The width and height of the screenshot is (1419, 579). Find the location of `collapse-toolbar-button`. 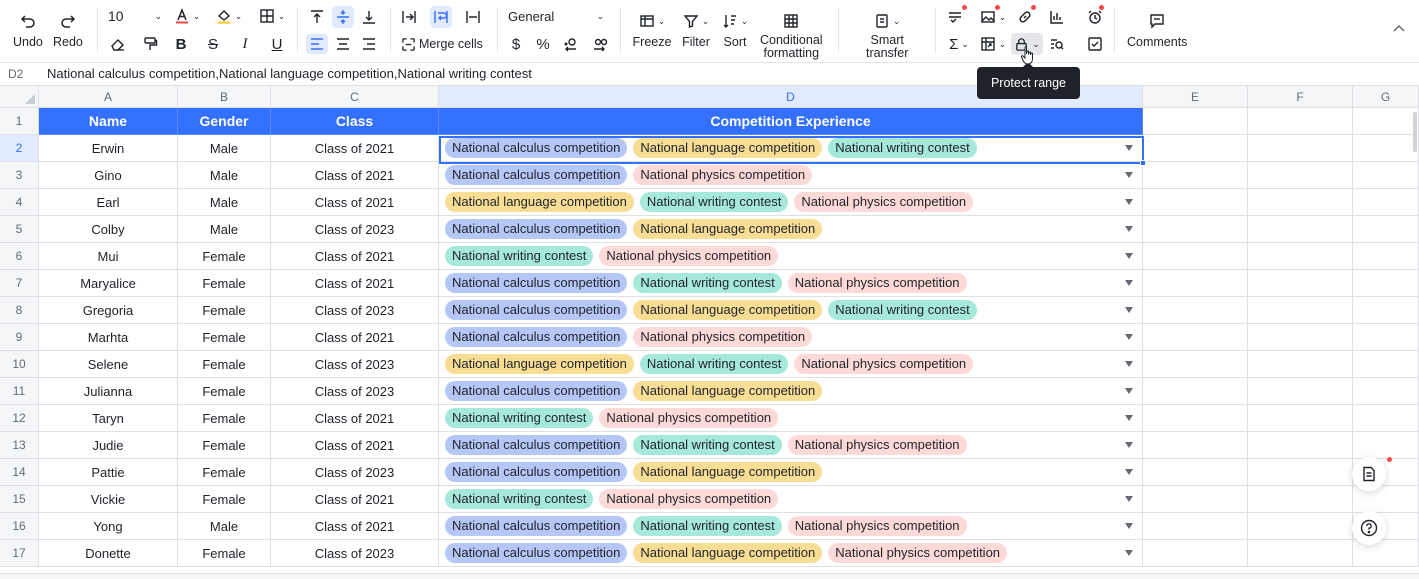

collapse-toolbar-button is located at coordinates (1399, 30).